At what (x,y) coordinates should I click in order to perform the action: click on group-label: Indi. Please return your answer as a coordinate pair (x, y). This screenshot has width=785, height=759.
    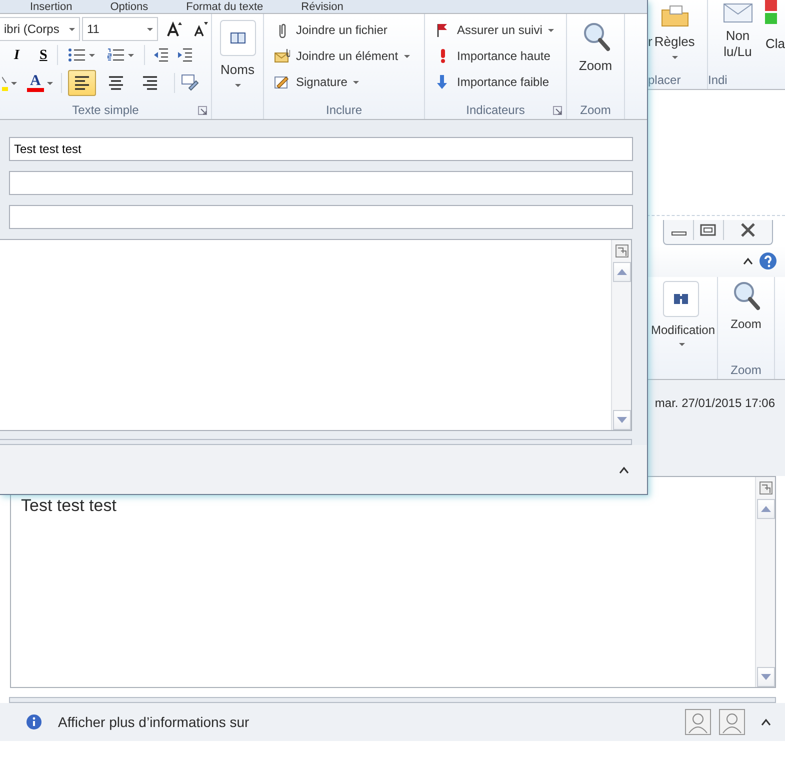
    Looking at the image, I should click on (718, 80).